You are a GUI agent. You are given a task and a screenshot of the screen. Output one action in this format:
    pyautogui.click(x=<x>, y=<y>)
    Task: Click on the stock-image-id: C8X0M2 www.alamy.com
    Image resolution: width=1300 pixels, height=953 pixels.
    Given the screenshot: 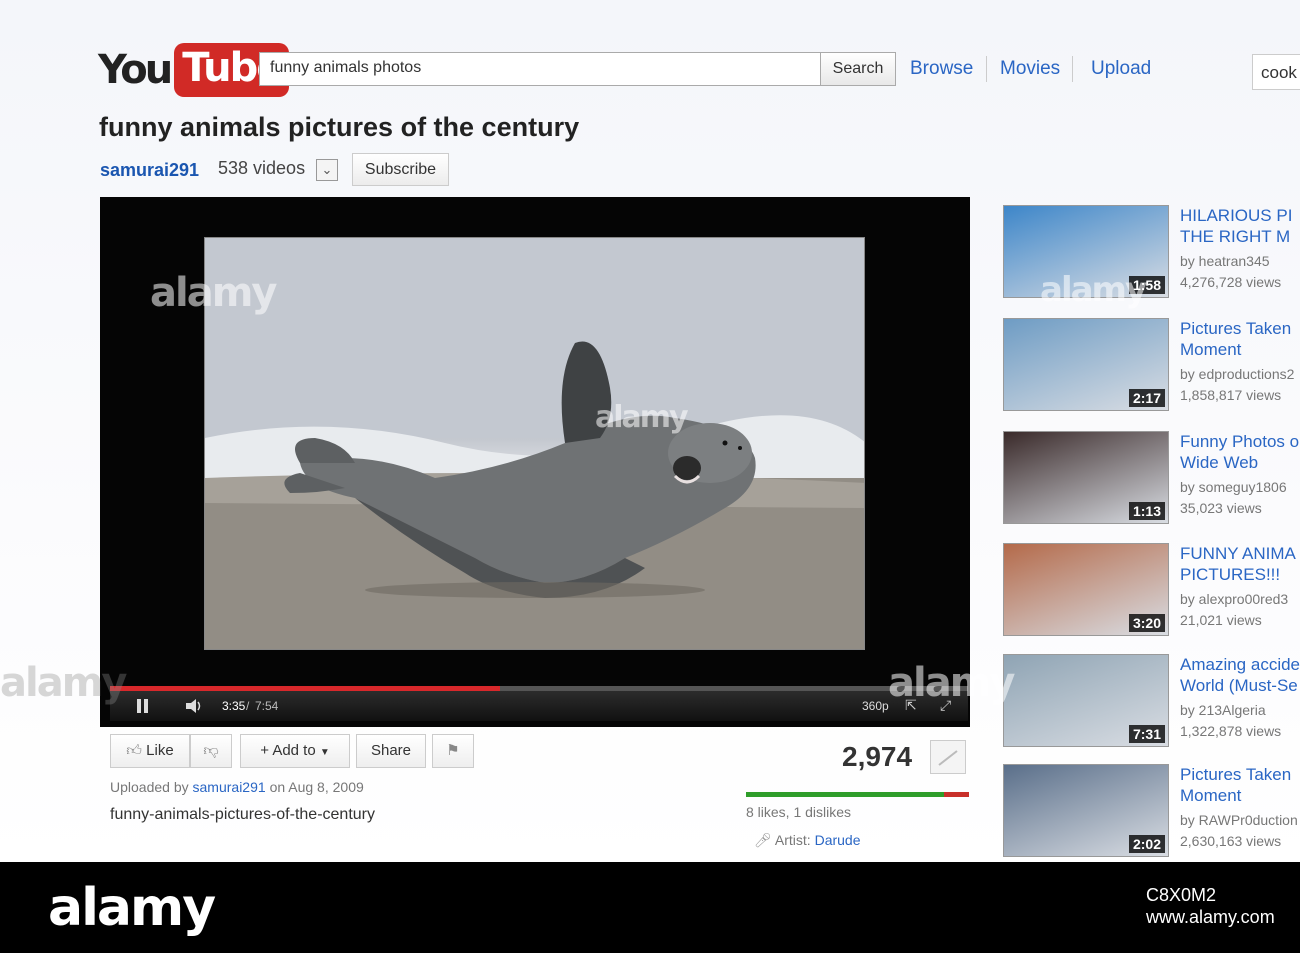 What is the action you would take?
    pyautogui.click(x=1210, y=906)
    